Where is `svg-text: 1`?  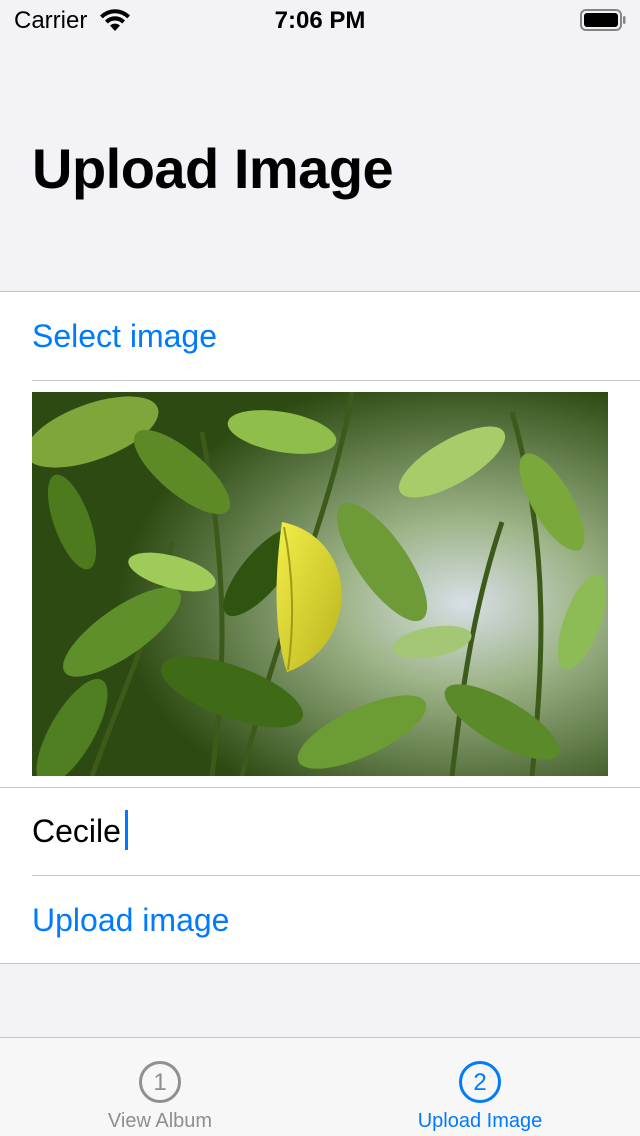
svg-text: 1 is located at coordinates (159, 1082).